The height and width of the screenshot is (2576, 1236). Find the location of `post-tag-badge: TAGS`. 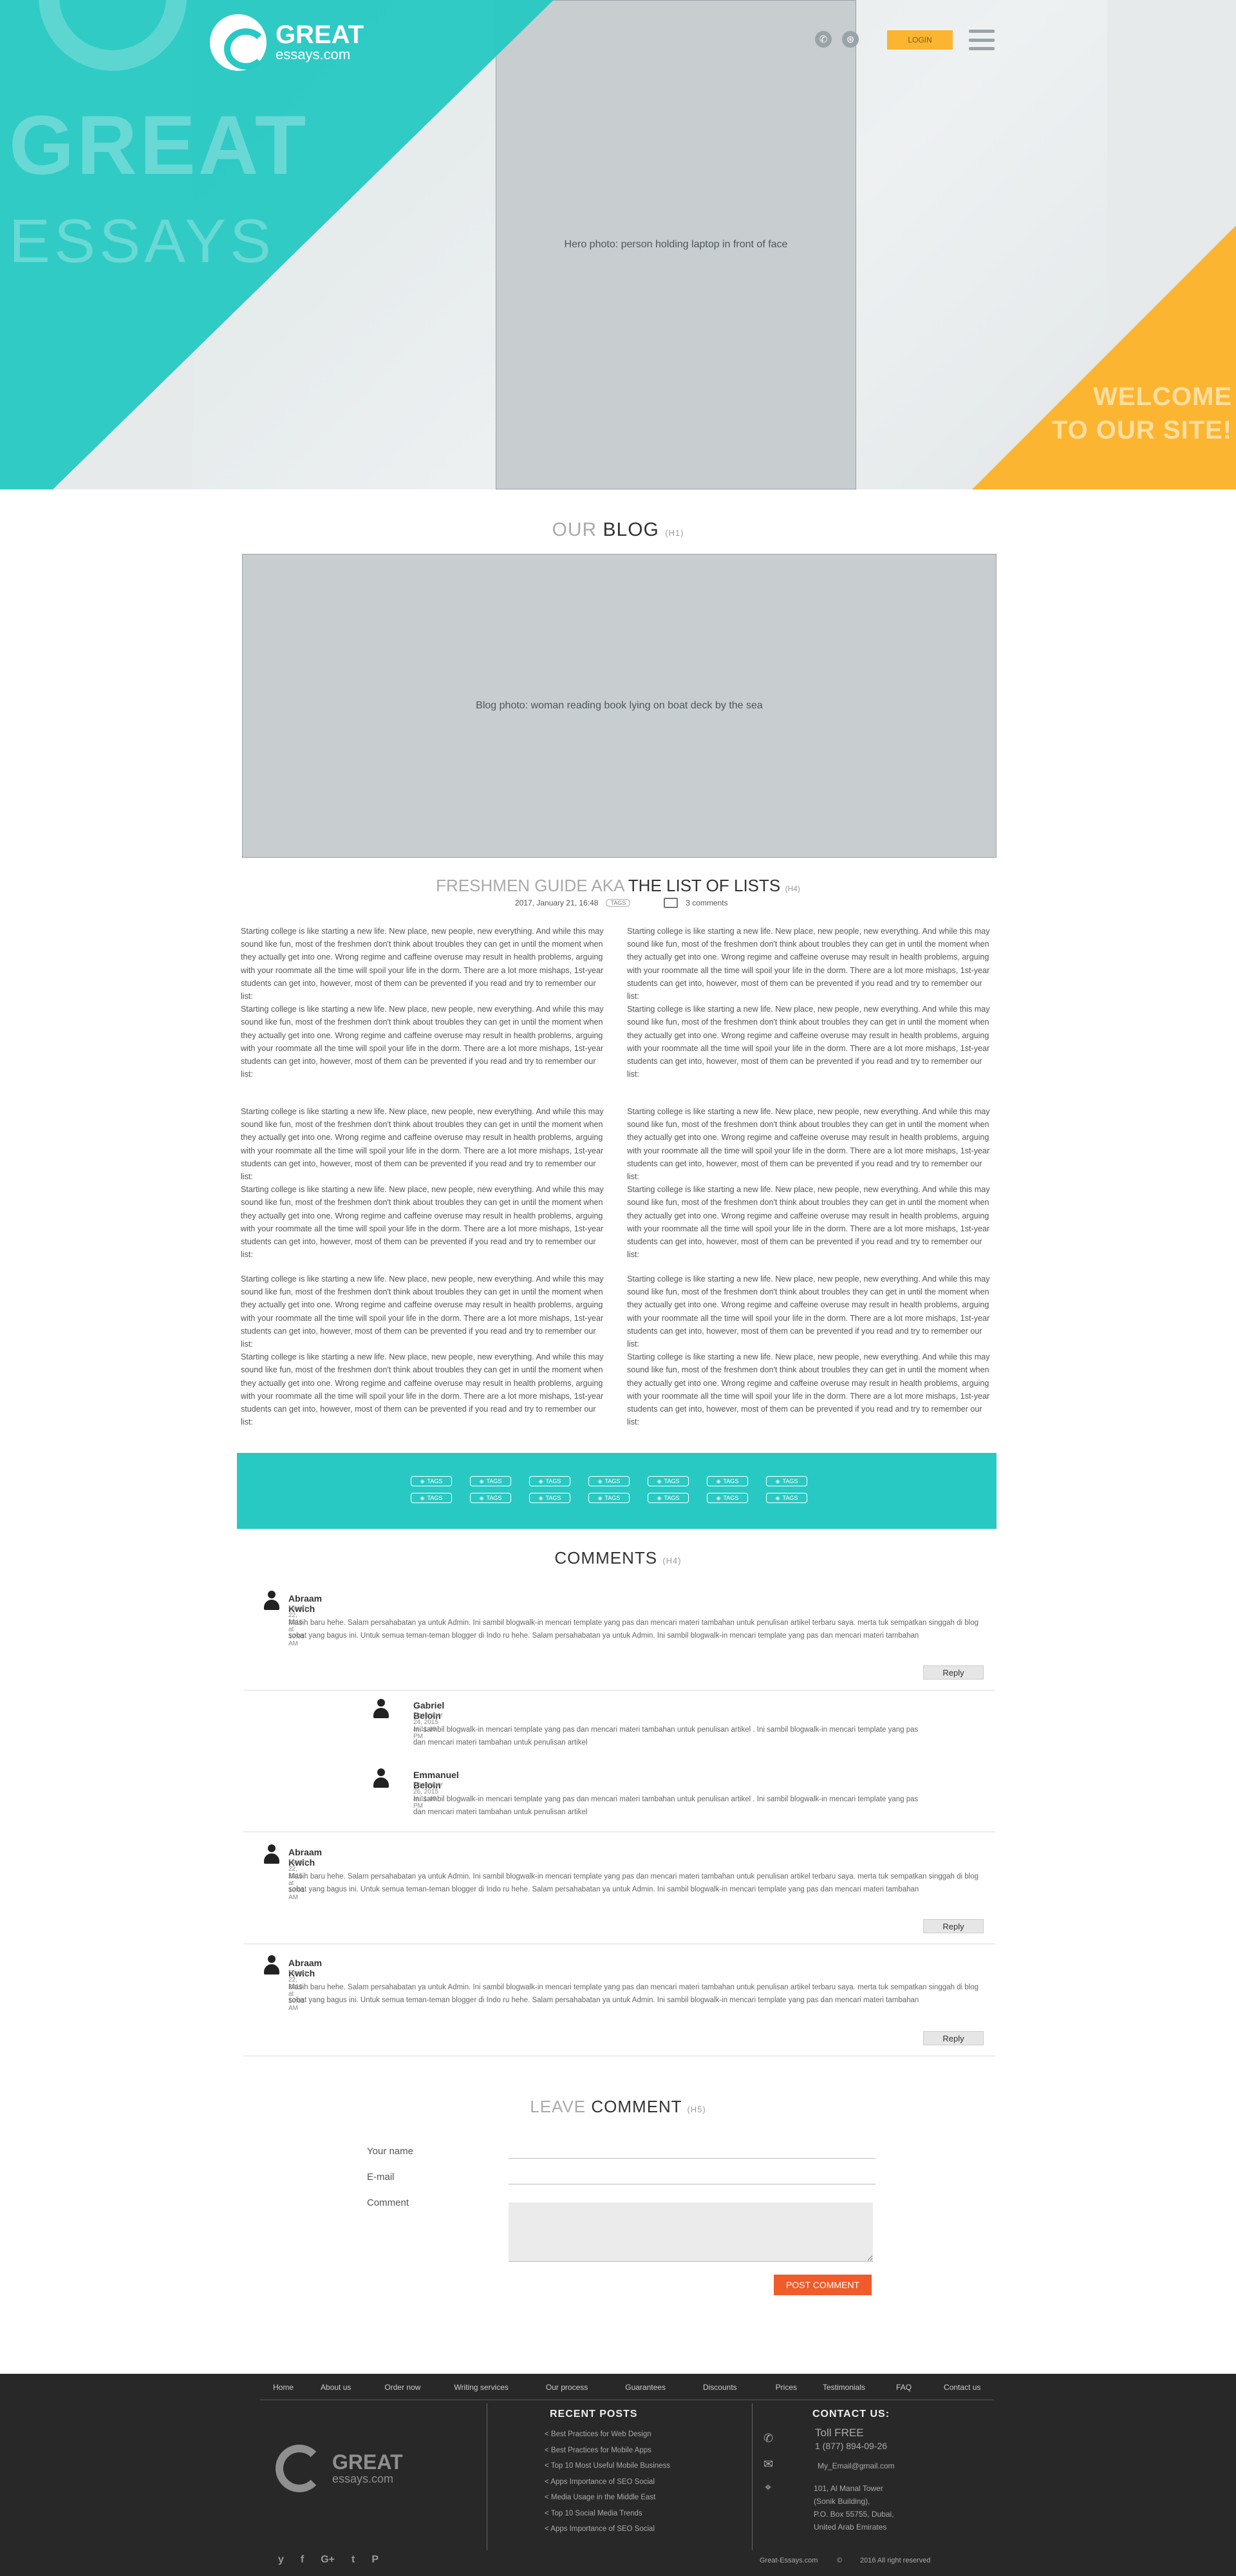

post-tag-badge: TAGS is located at coordinates (618, 903).